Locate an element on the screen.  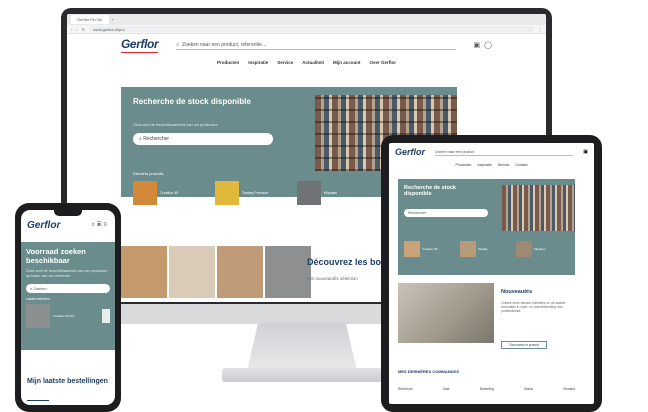
product-label: Mipolam is located at coordinates (540, 249).